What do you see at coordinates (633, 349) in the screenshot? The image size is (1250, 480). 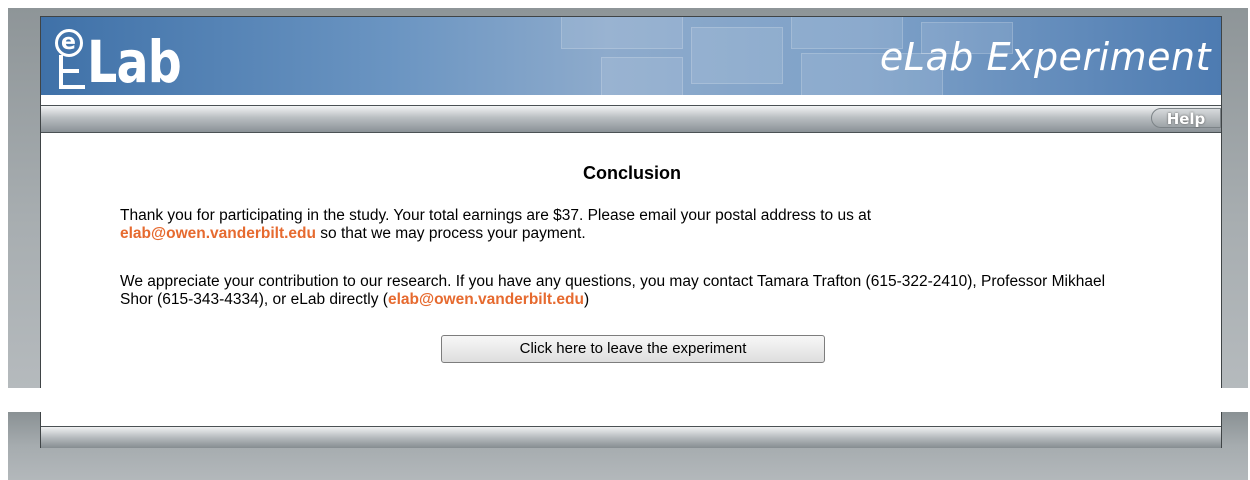 I see `leave-experiment-button: Click here to leave the experiment` at bounding box center [633, 349].